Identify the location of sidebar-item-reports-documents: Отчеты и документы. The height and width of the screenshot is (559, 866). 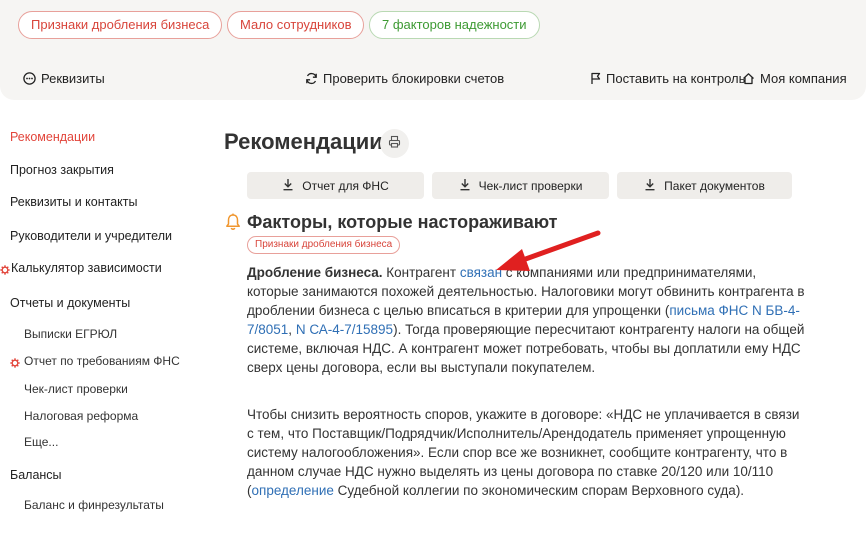
(70, 303).